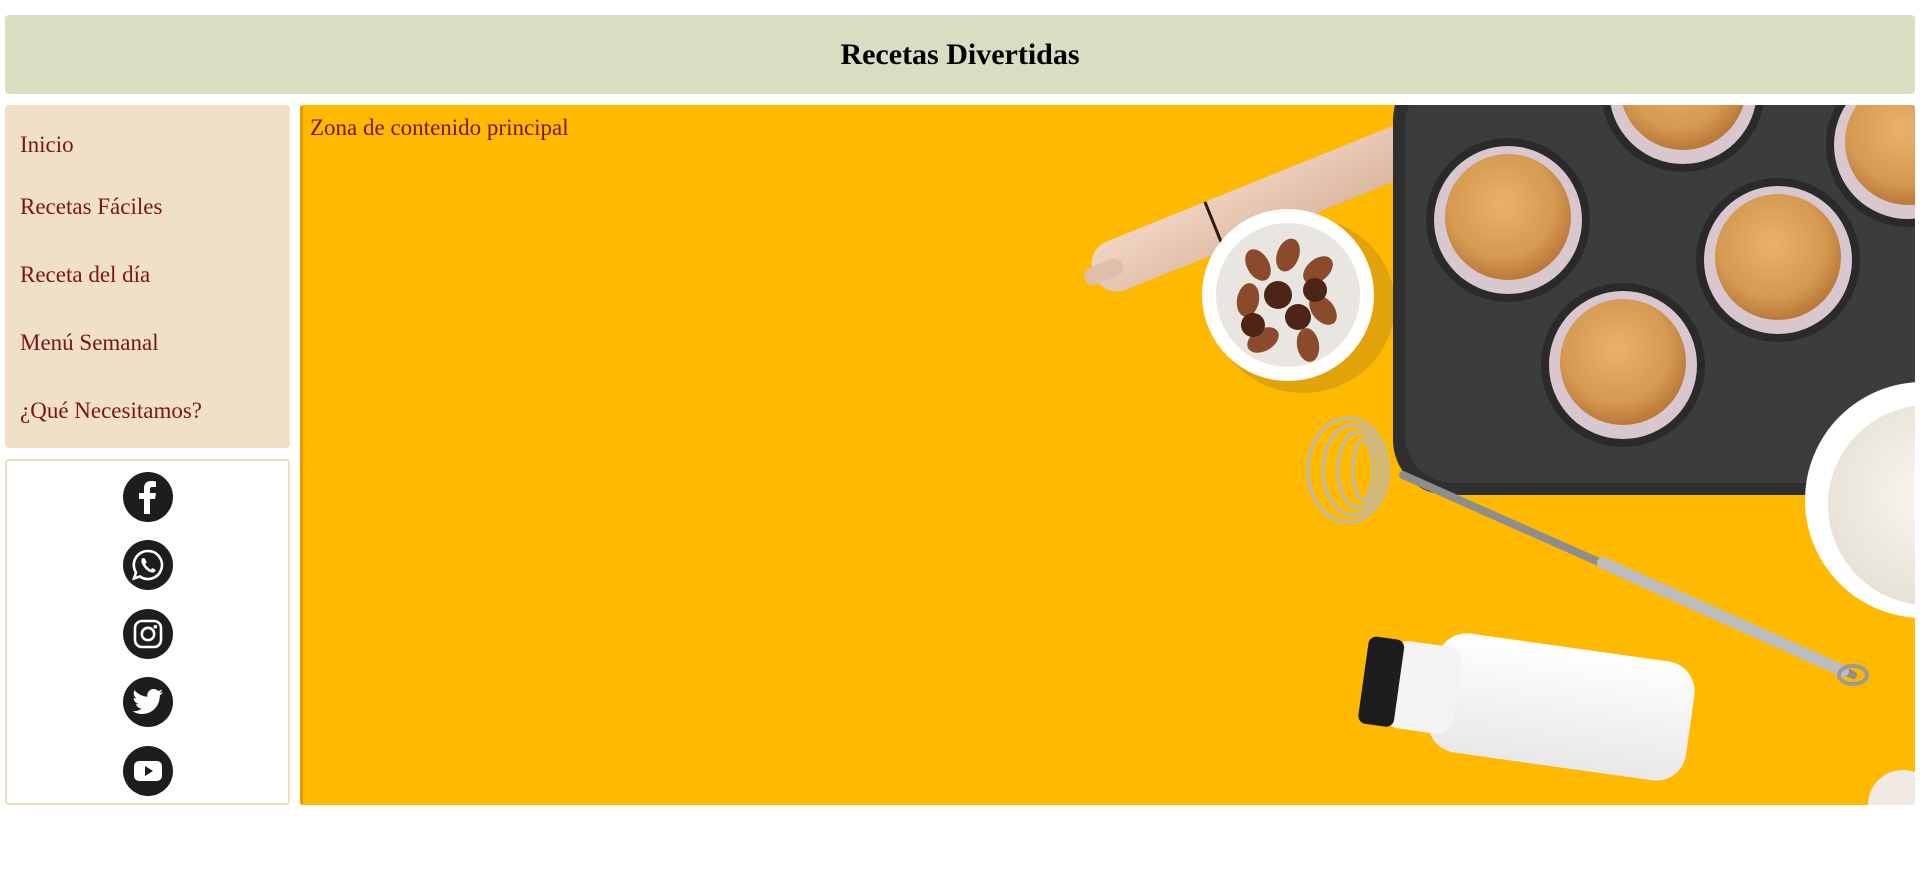  I want to click on youtube-link, so click(148, 771).